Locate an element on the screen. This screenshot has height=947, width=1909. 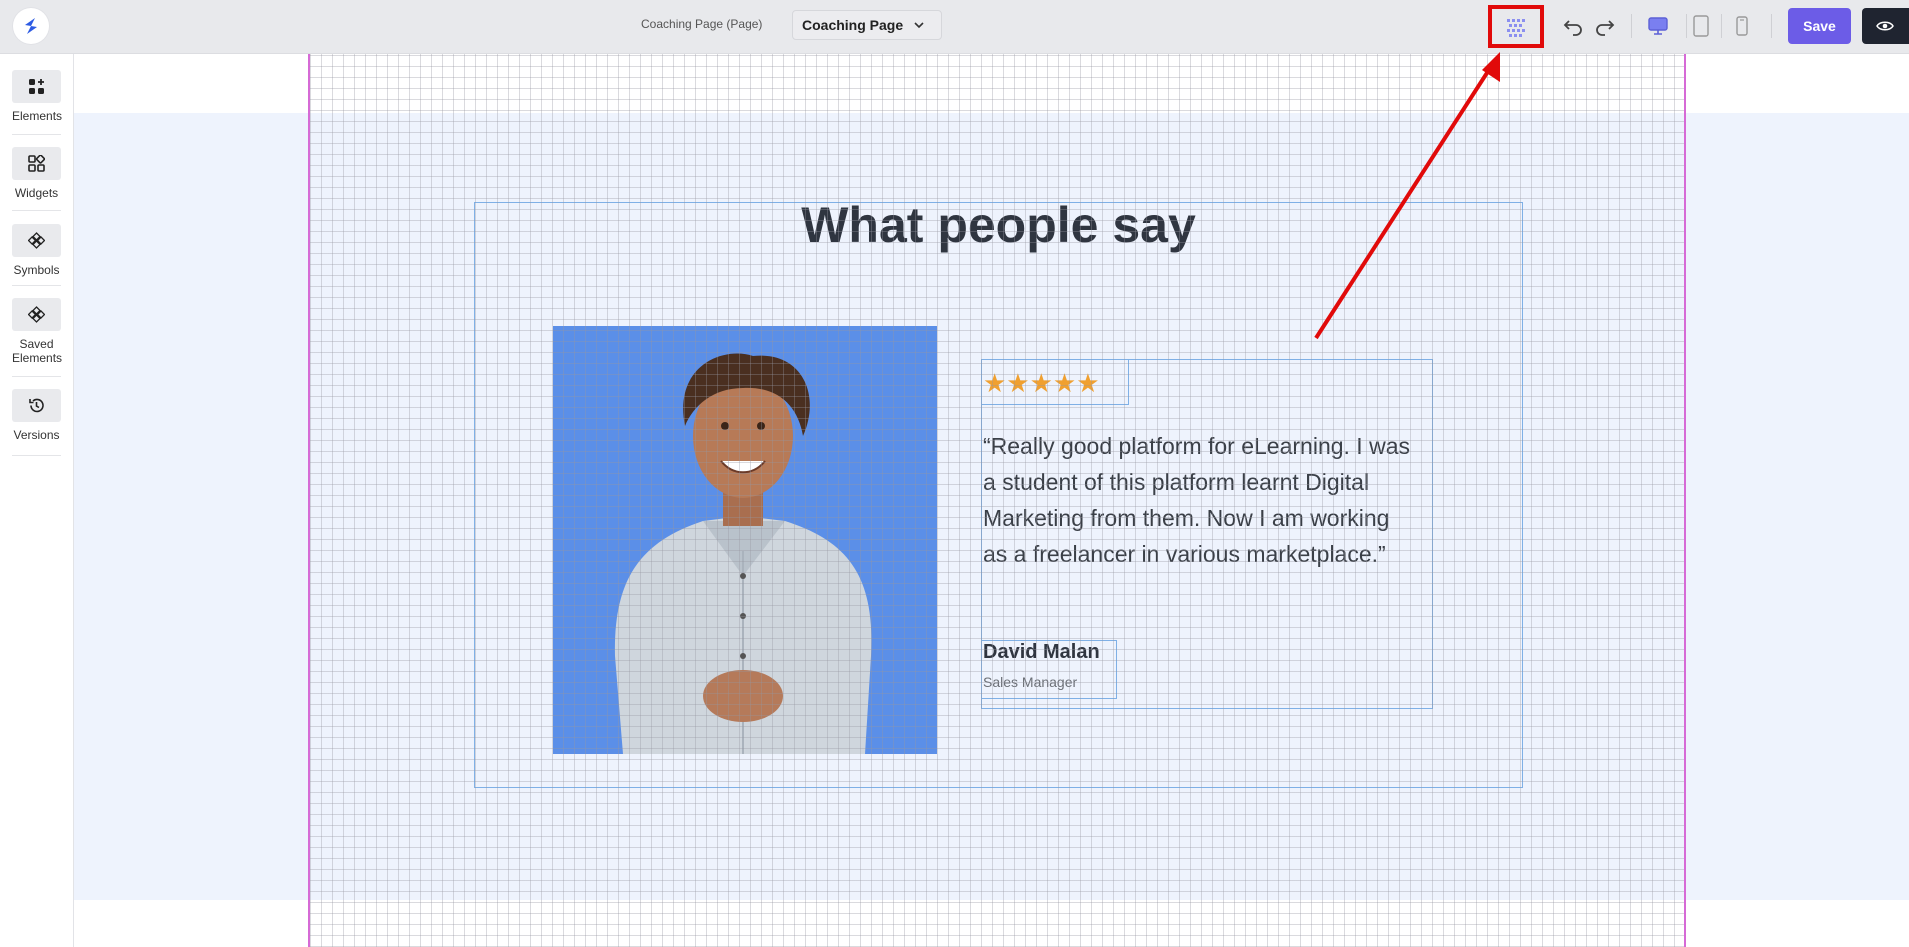
grid-icon is located at coordinates (1516, 28).